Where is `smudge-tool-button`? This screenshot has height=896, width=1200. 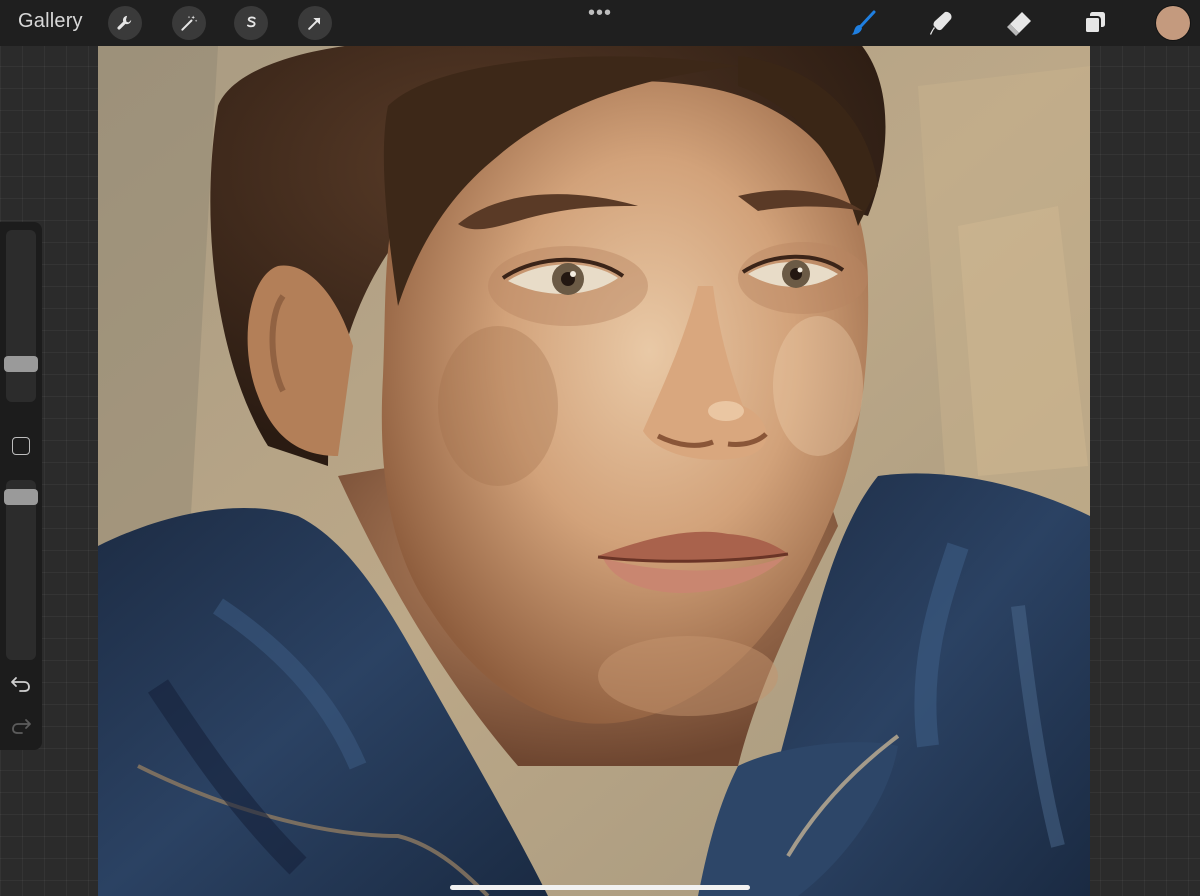 smudge-tool-button is located at coordinates (941, 23).